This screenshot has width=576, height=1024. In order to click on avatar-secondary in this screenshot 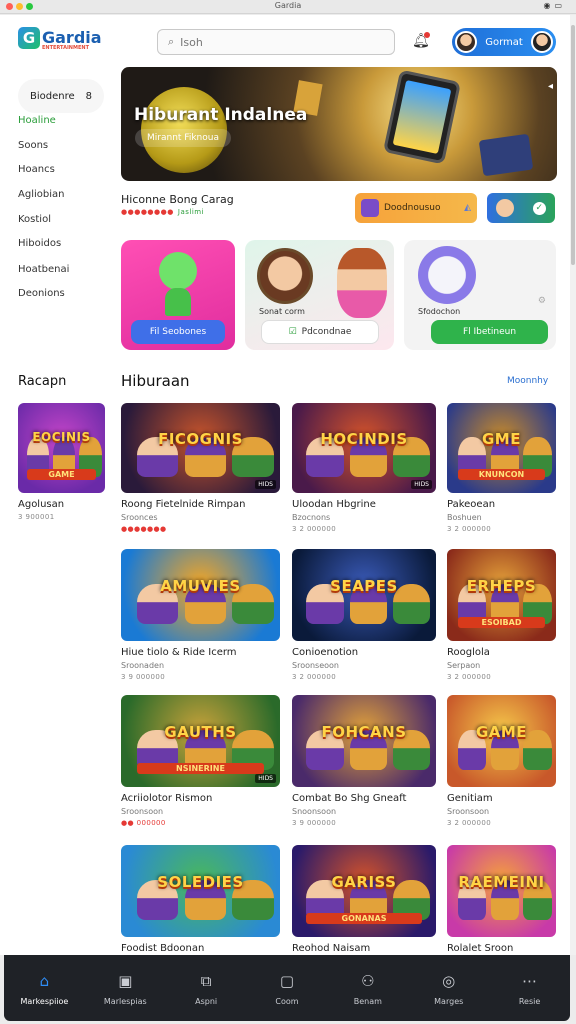, I will do `click(542, 42)`.